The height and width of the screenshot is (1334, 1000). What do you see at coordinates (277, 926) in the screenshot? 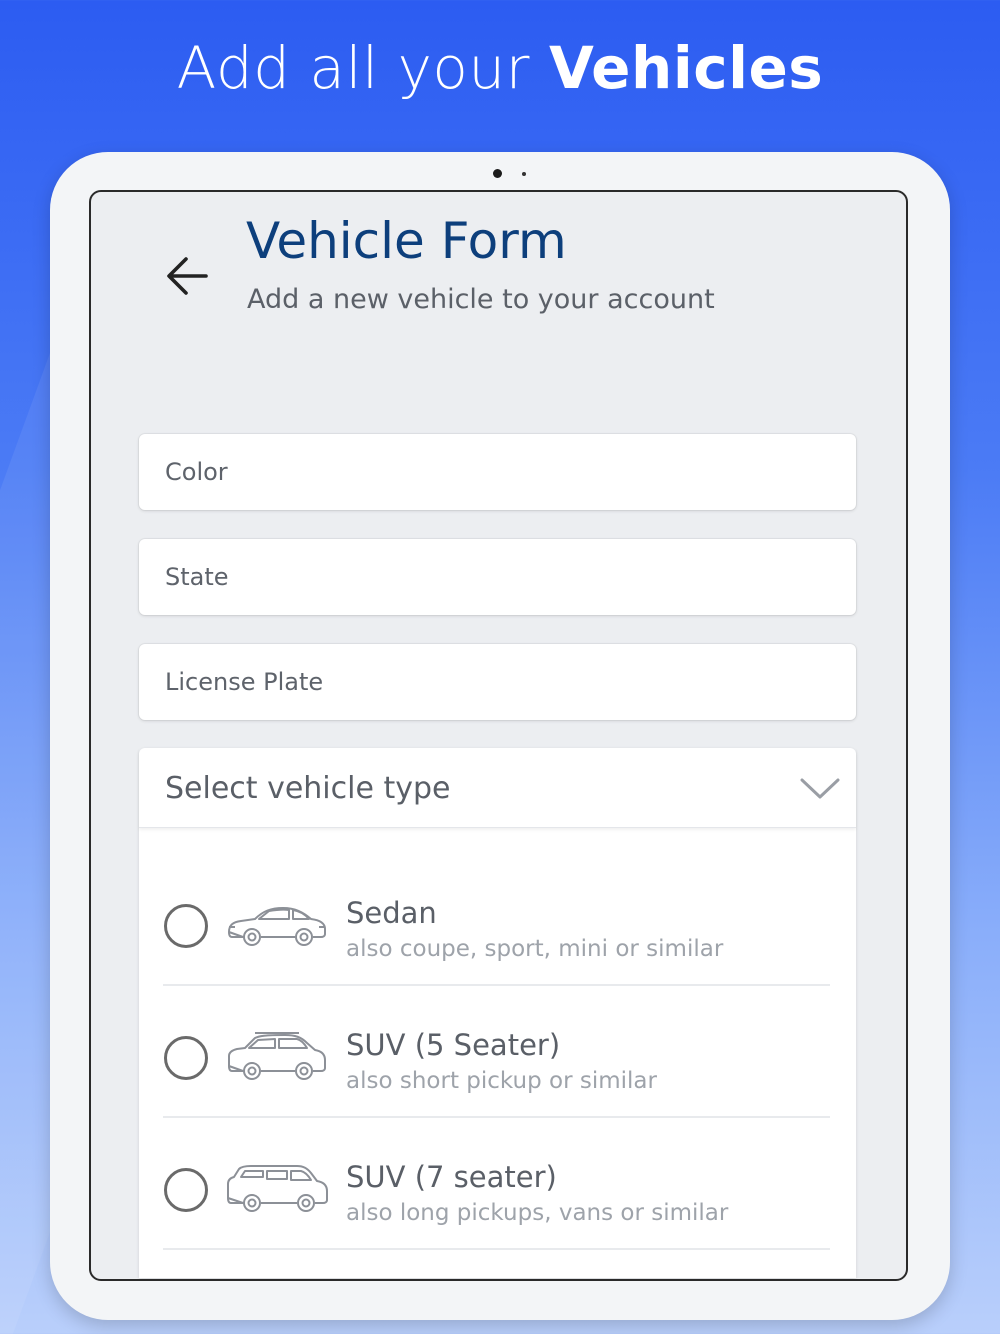
I see `sedan-icon` at bounding box center [277, 926].